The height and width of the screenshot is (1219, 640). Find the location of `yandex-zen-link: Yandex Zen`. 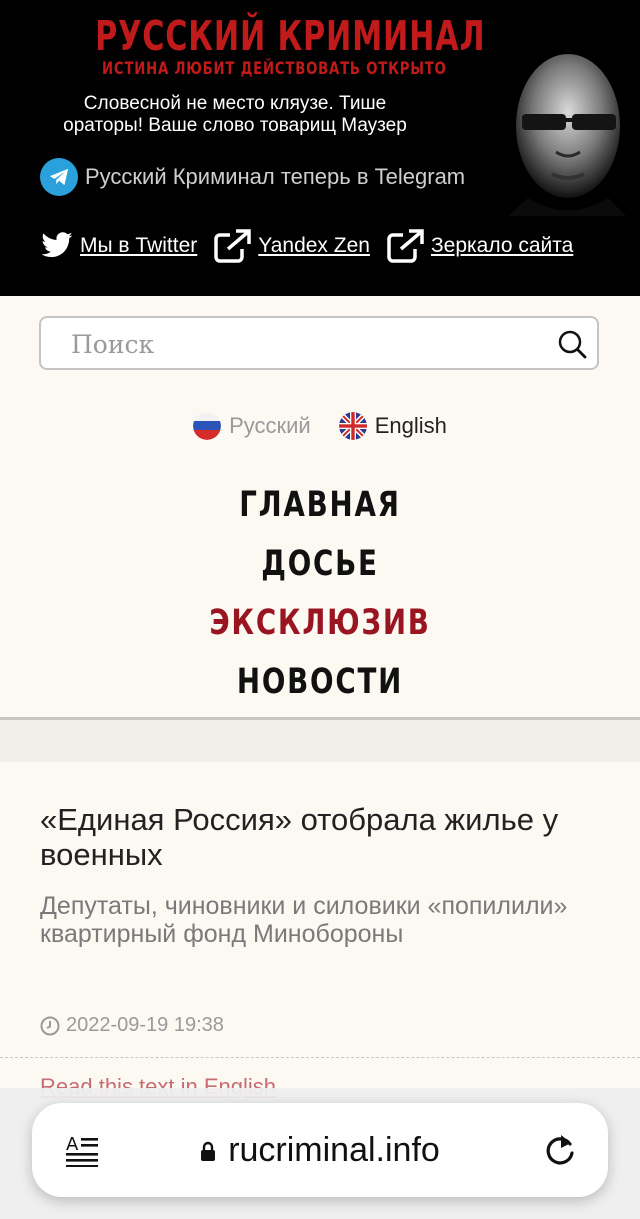

yandex-zen-link: Yandex Zen is located at coordinates (292, 246).